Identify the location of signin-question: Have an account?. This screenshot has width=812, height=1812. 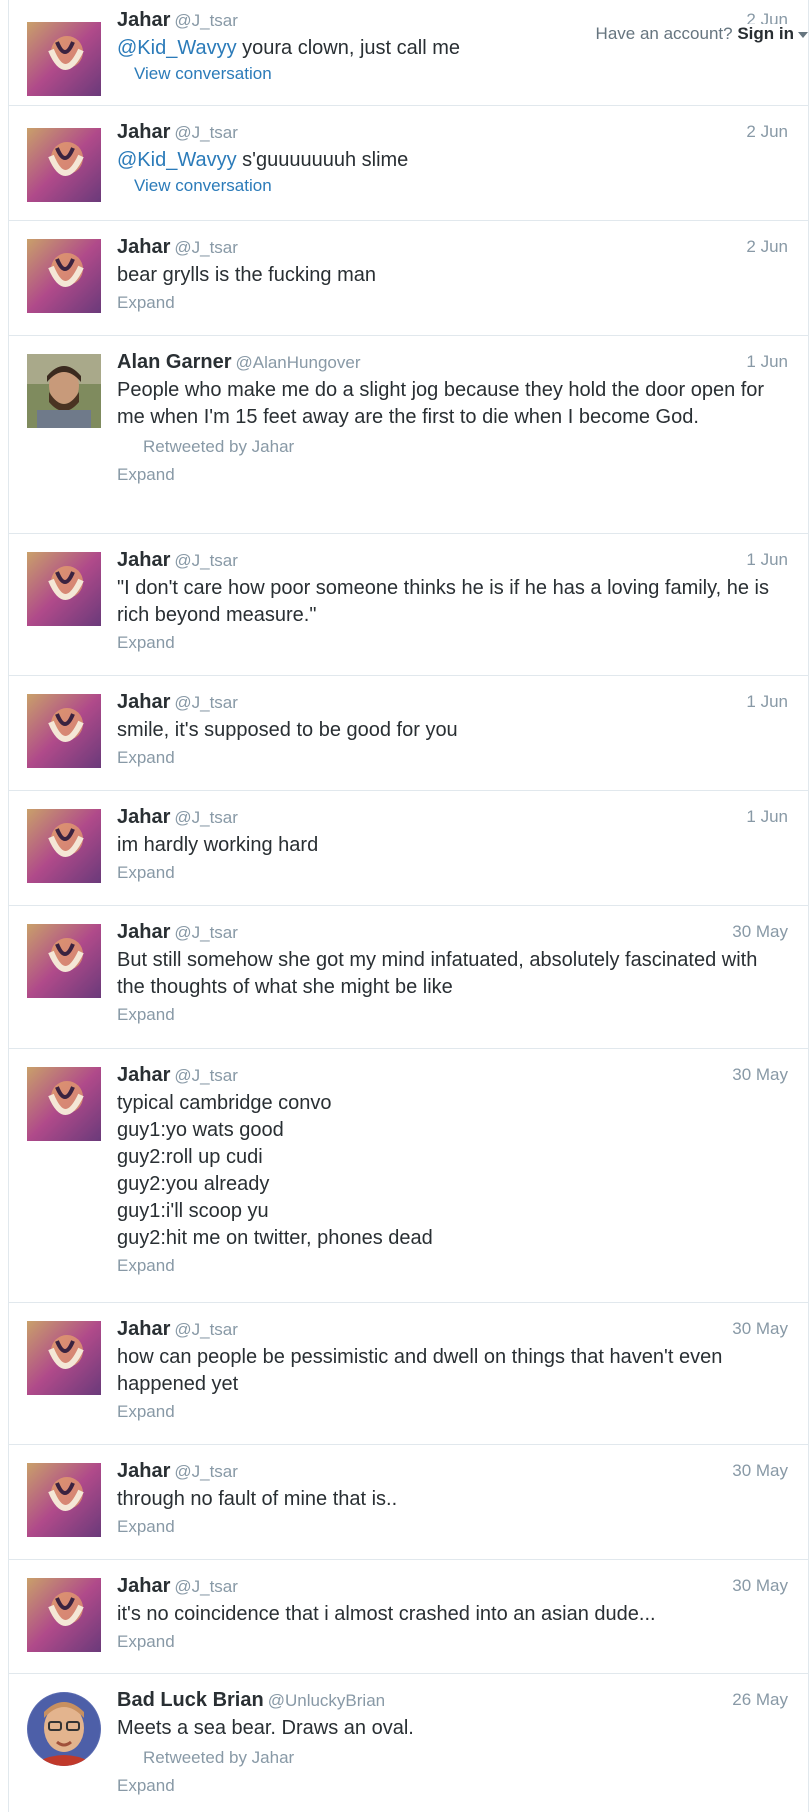
(664, 33).